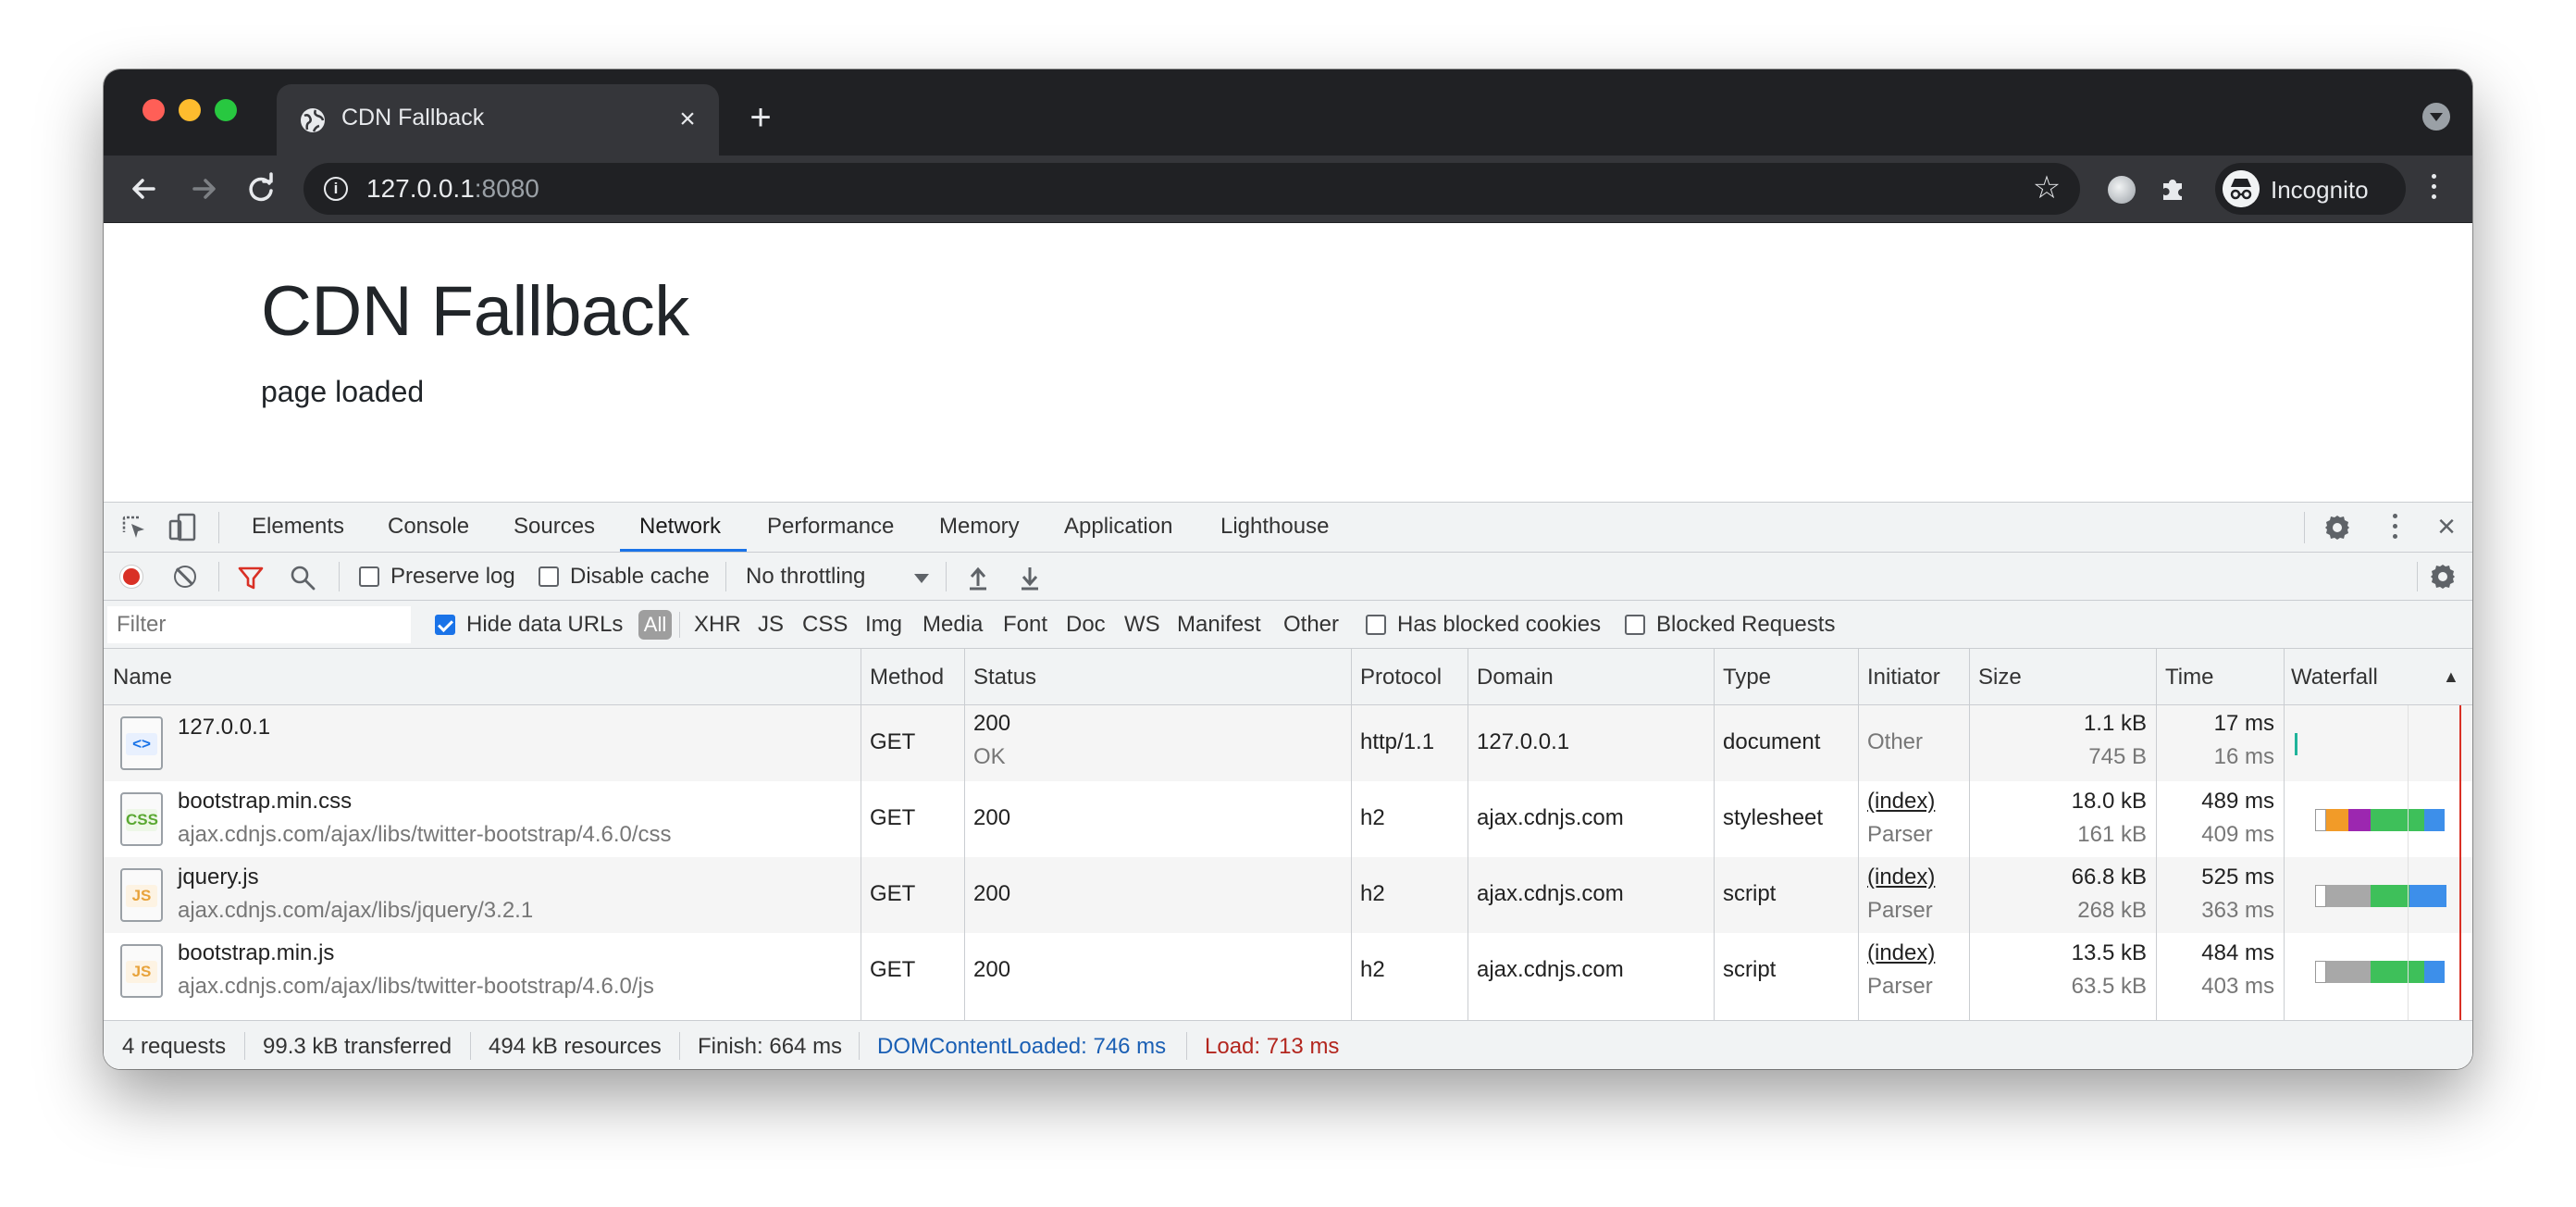 Image resolution: width=2576 pixels, height=1207 pixels. What do you see at coordinates (1192, 189) in the screenshot?
I see `address-bar: i 127.0.0.1:8080 ☆` at bounding box center [1192, 189].